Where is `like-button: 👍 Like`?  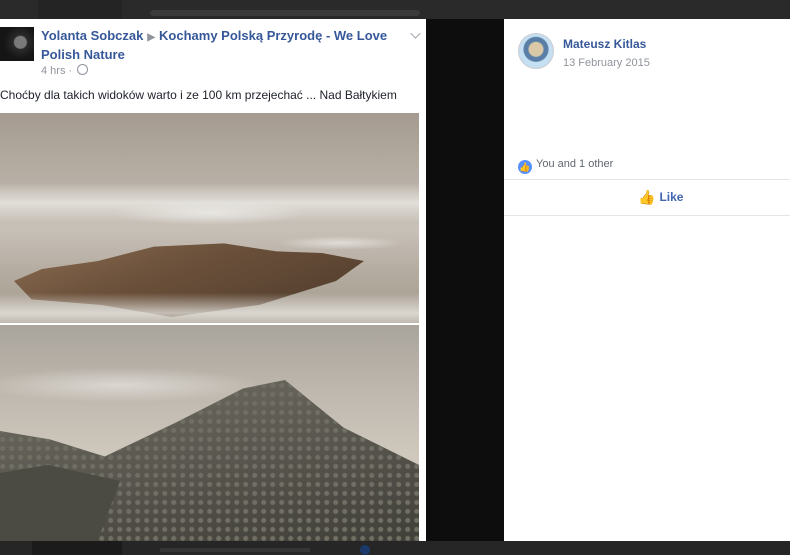 like-button: 👍 Like is located at coordinates (660, 197).